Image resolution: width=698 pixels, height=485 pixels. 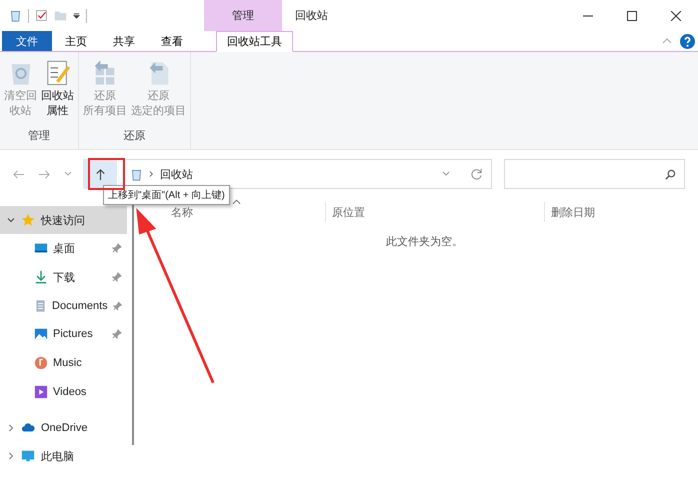 I want to click on empty-folder-message: 此文件夹为空。, so click(x=424, y=241).